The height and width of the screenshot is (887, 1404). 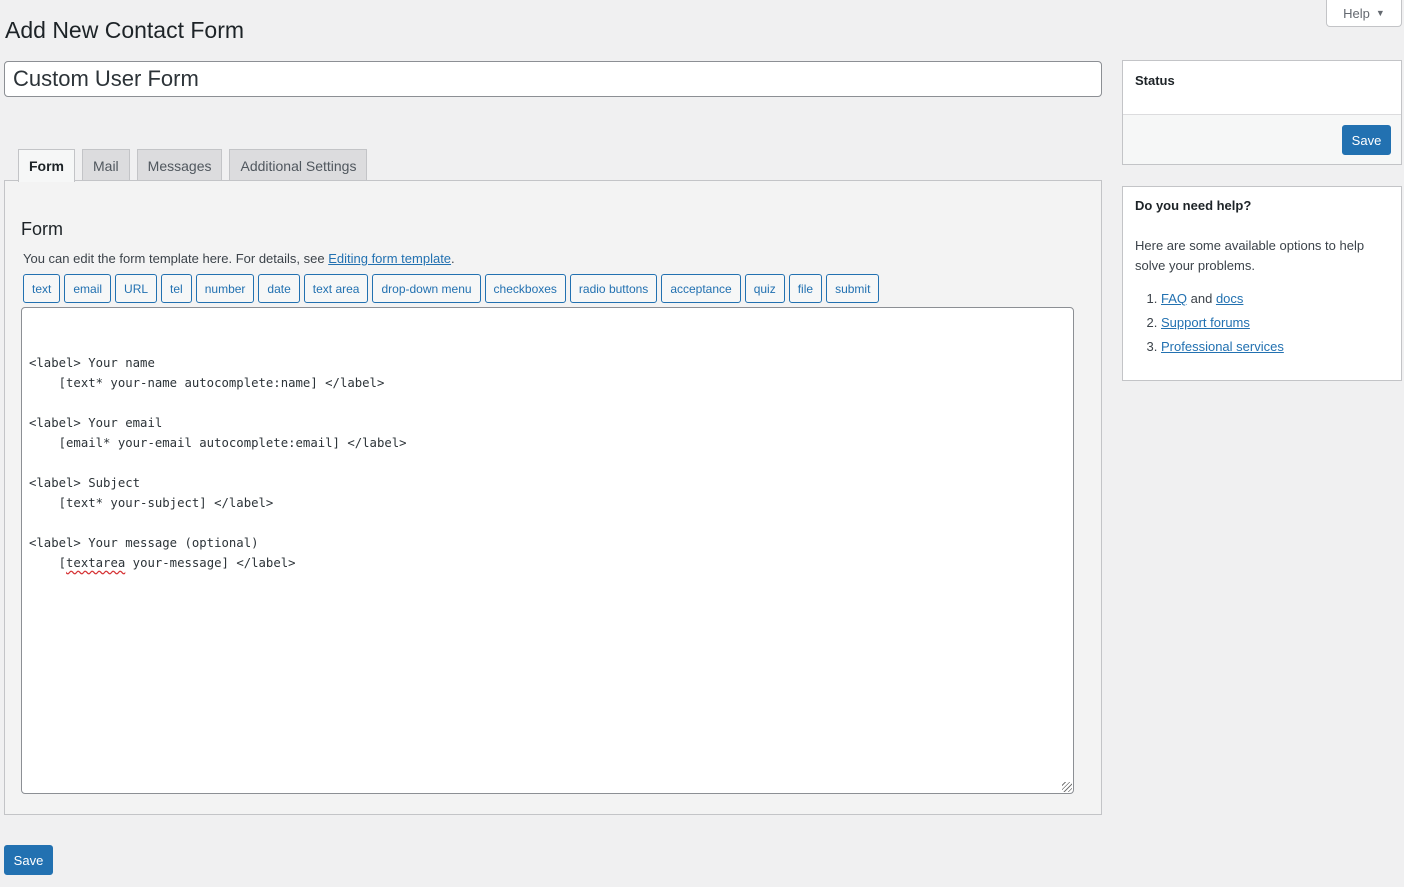 What do you see at coordinates (46, 165) in the screenshot?
I see `tab-form: Form` at bounding box center [46, 165].